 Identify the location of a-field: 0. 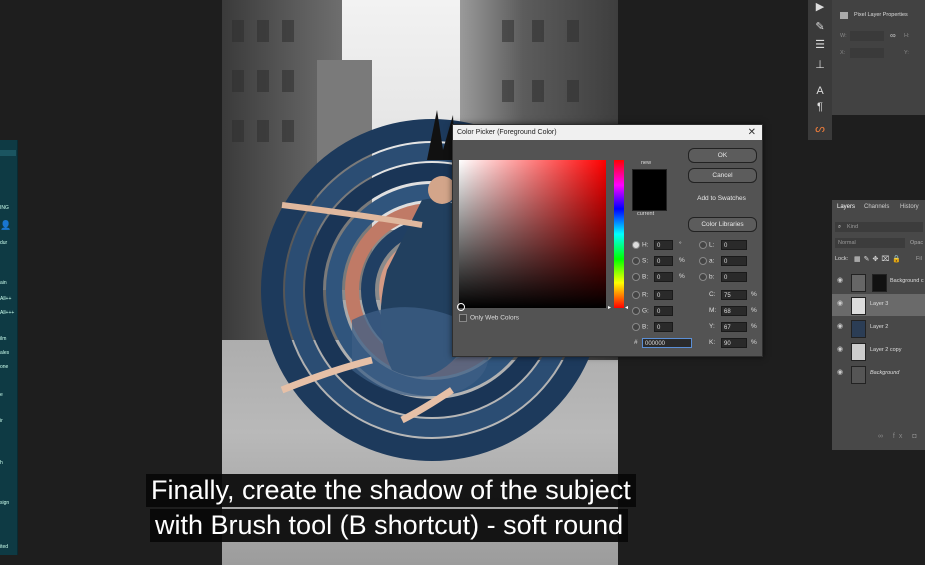
(734, 261).